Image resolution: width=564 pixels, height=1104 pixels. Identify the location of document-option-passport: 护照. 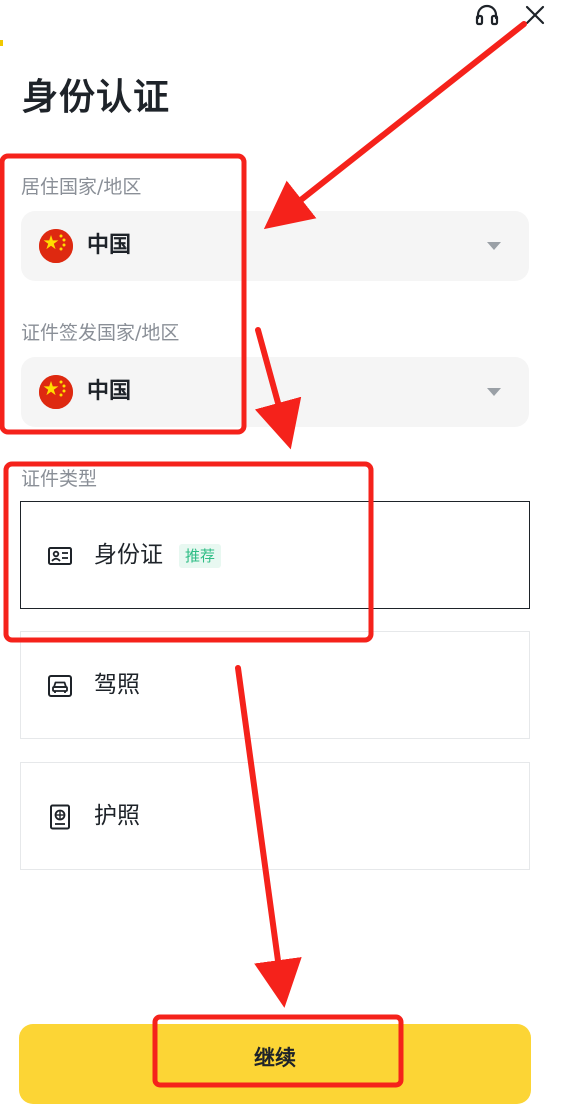
(275, 816).